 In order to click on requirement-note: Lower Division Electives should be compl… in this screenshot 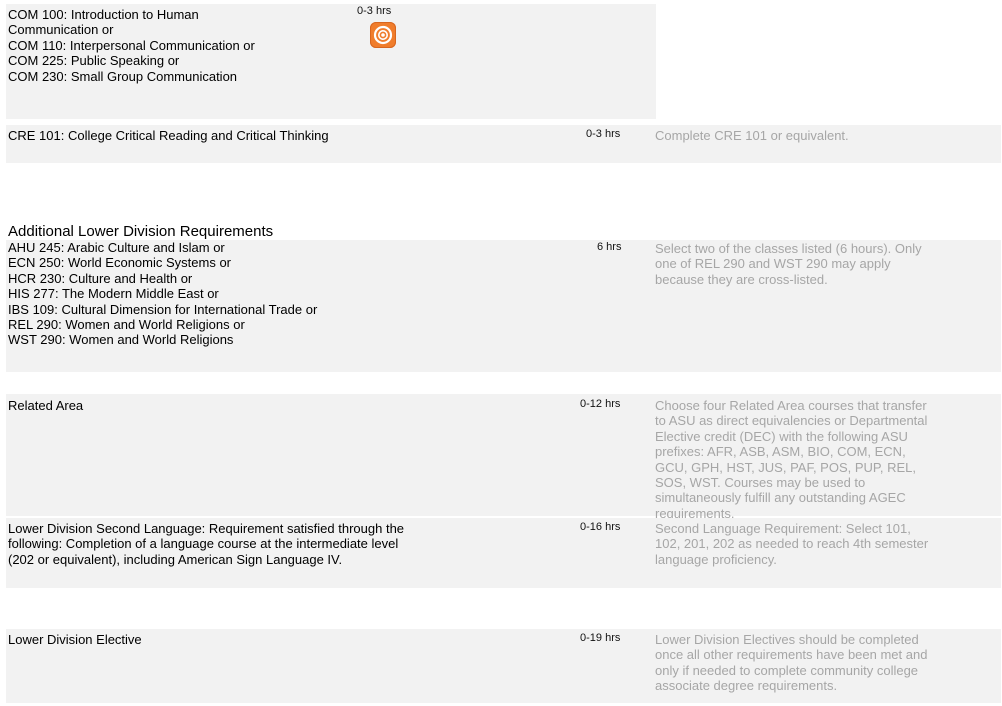, I will do `click(791, 663)`.